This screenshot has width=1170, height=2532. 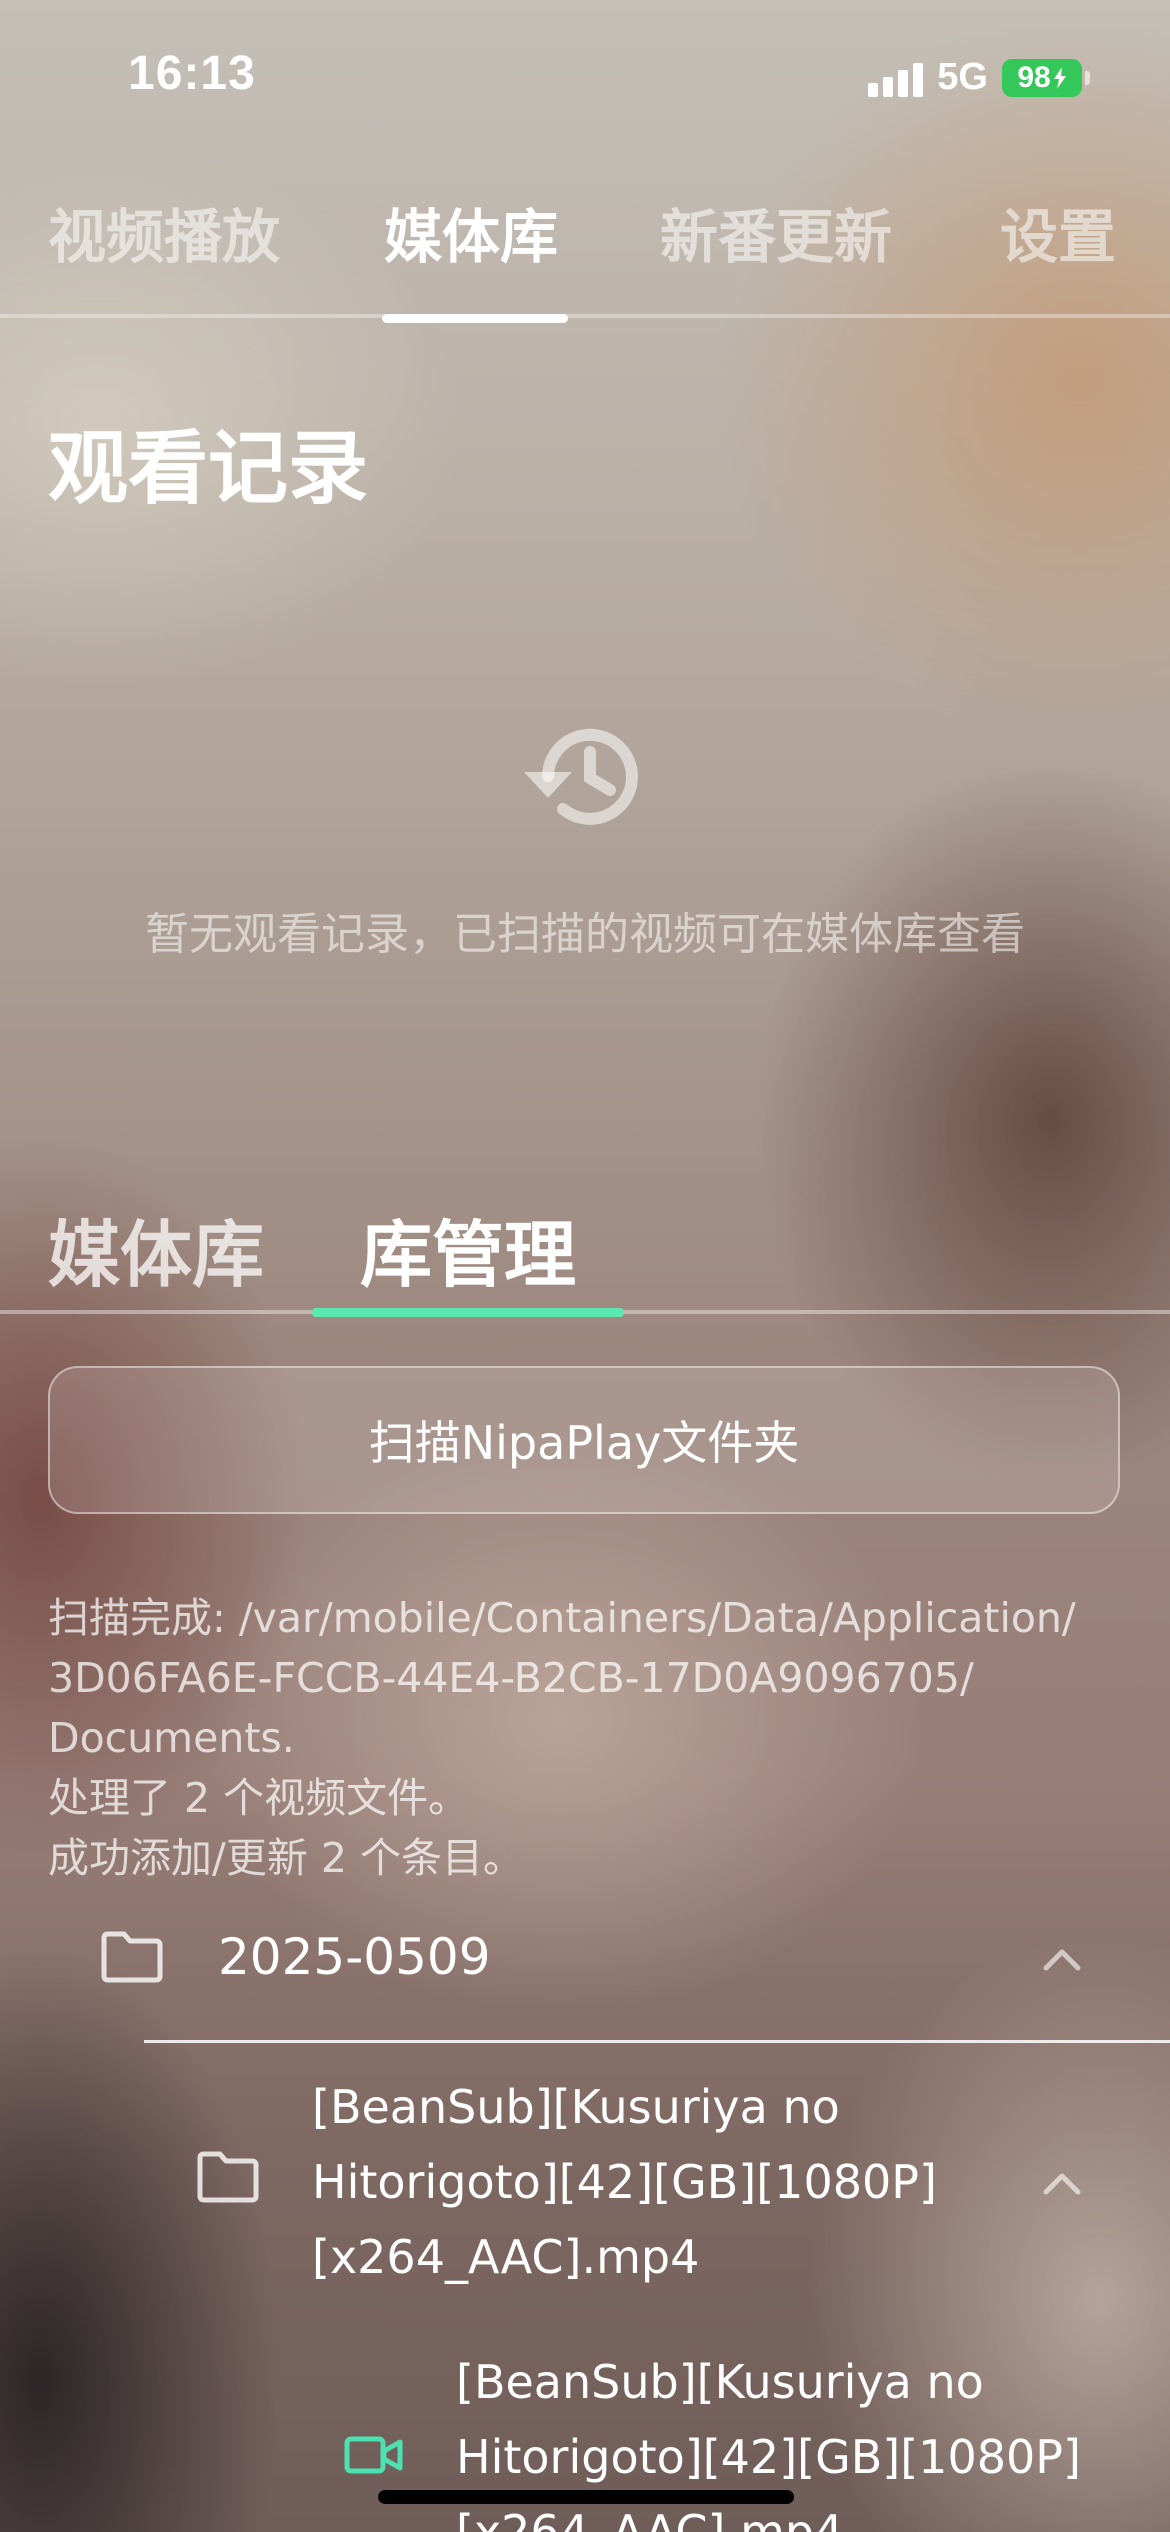 What do you see at coordinates (286, 1858) in the screenshot?
I see `scan-log-line: 成功添加/更新 2 个条目。` at bounding box center [286, 1858].